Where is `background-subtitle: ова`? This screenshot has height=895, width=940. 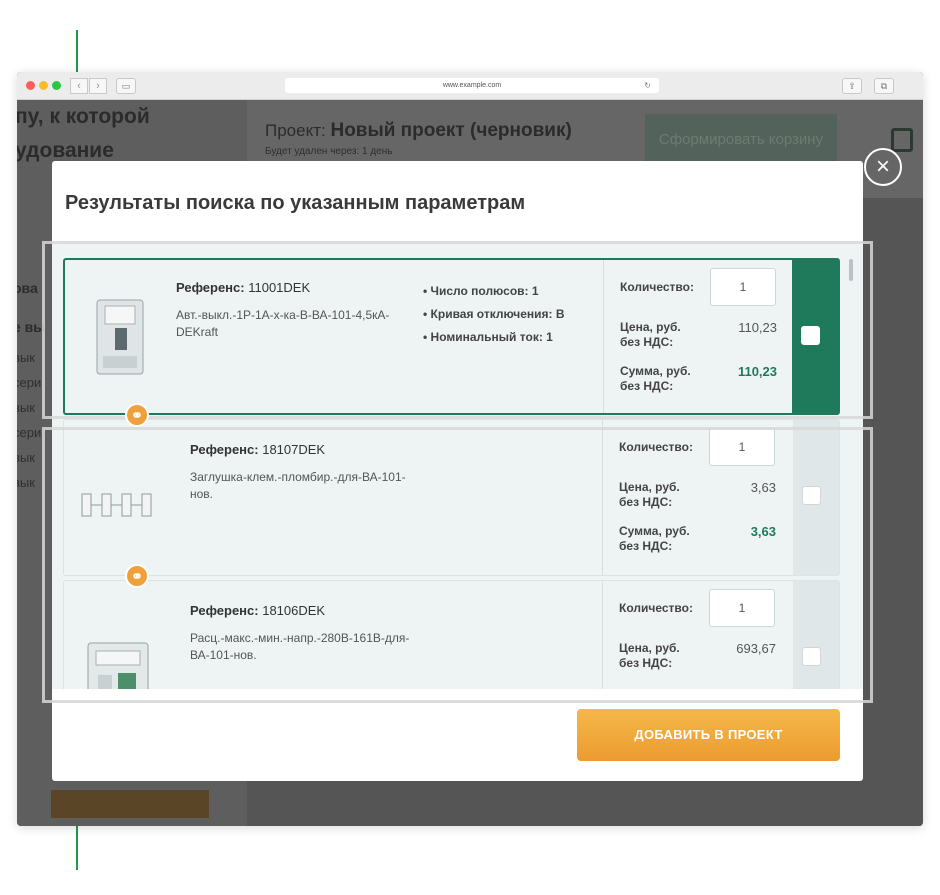
background-subtitle: ова is located at coordinates (27, 288).